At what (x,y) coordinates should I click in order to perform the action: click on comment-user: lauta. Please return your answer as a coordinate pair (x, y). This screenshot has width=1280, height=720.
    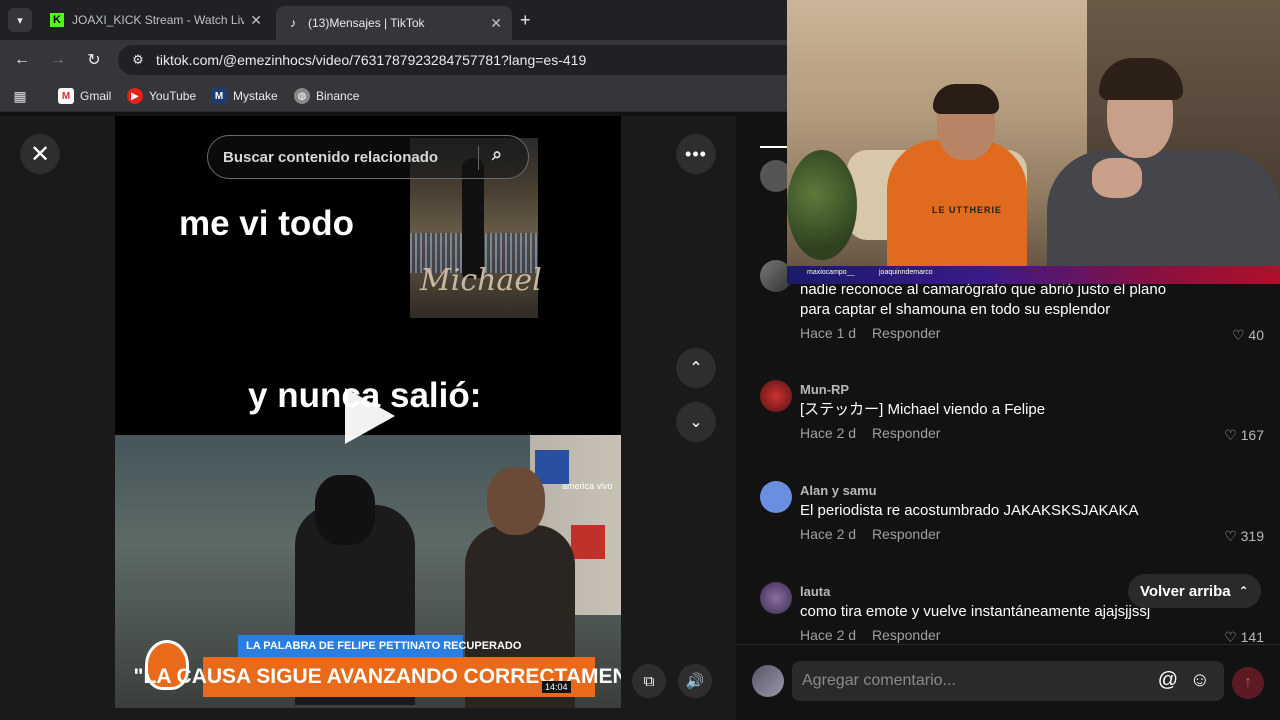
    Looking at the image, I should click on (815, 591).